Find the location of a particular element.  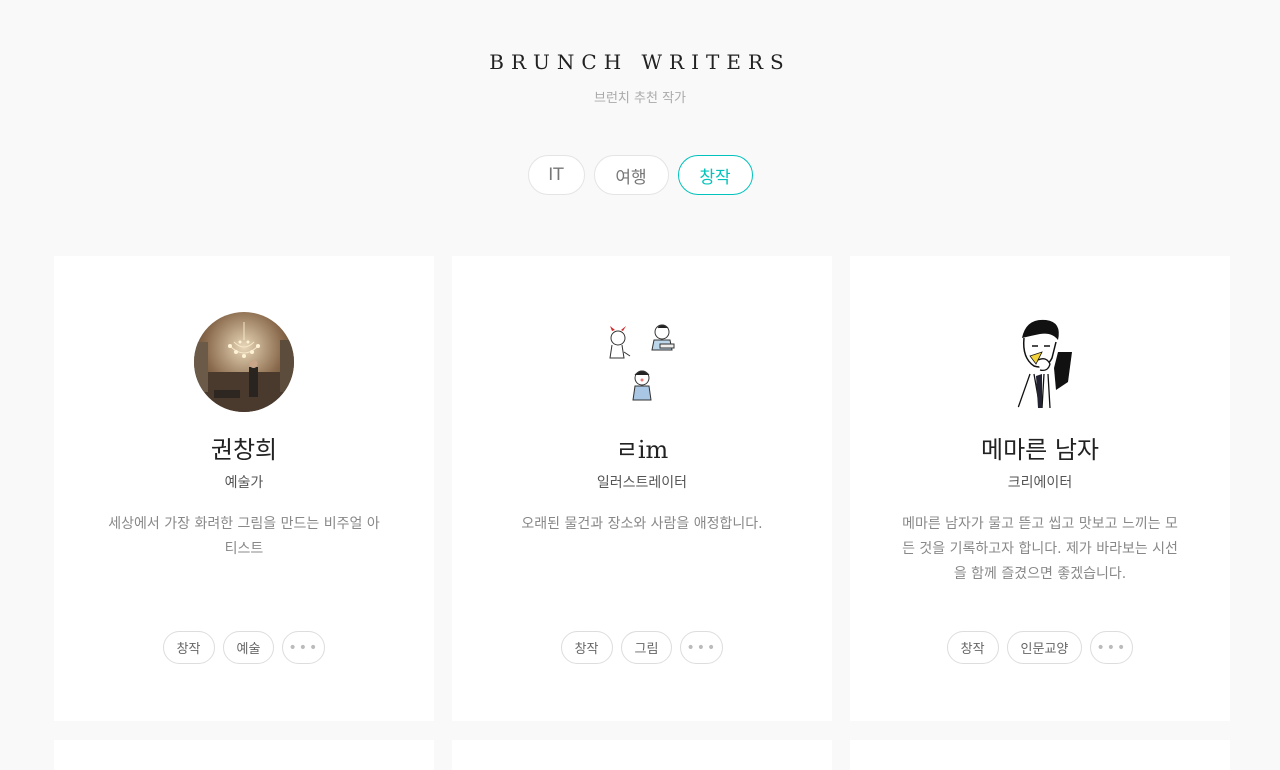

category-tabs: IT 여행 창작 is located at coordinates (640, 175).